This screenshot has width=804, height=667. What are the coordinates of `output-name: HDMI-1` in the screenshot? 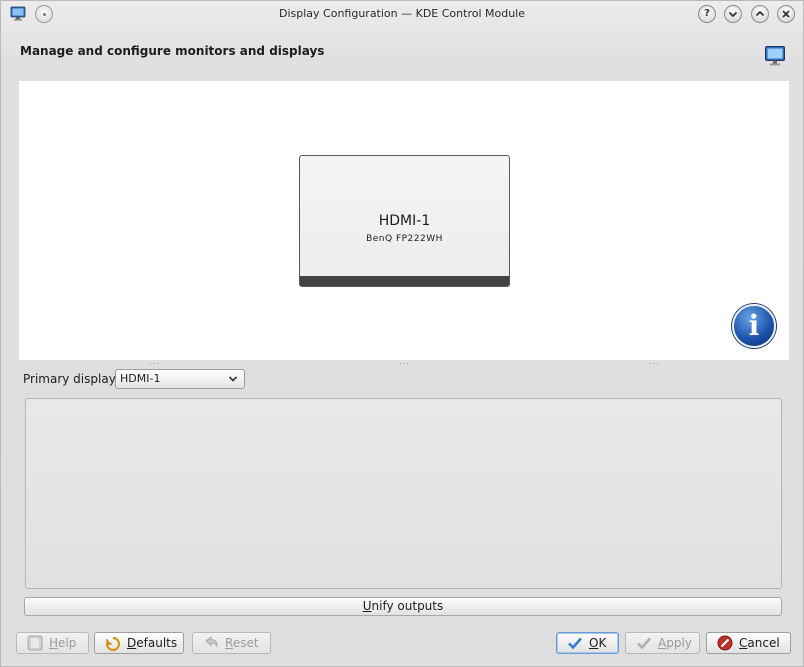 It's located at (404, 221).